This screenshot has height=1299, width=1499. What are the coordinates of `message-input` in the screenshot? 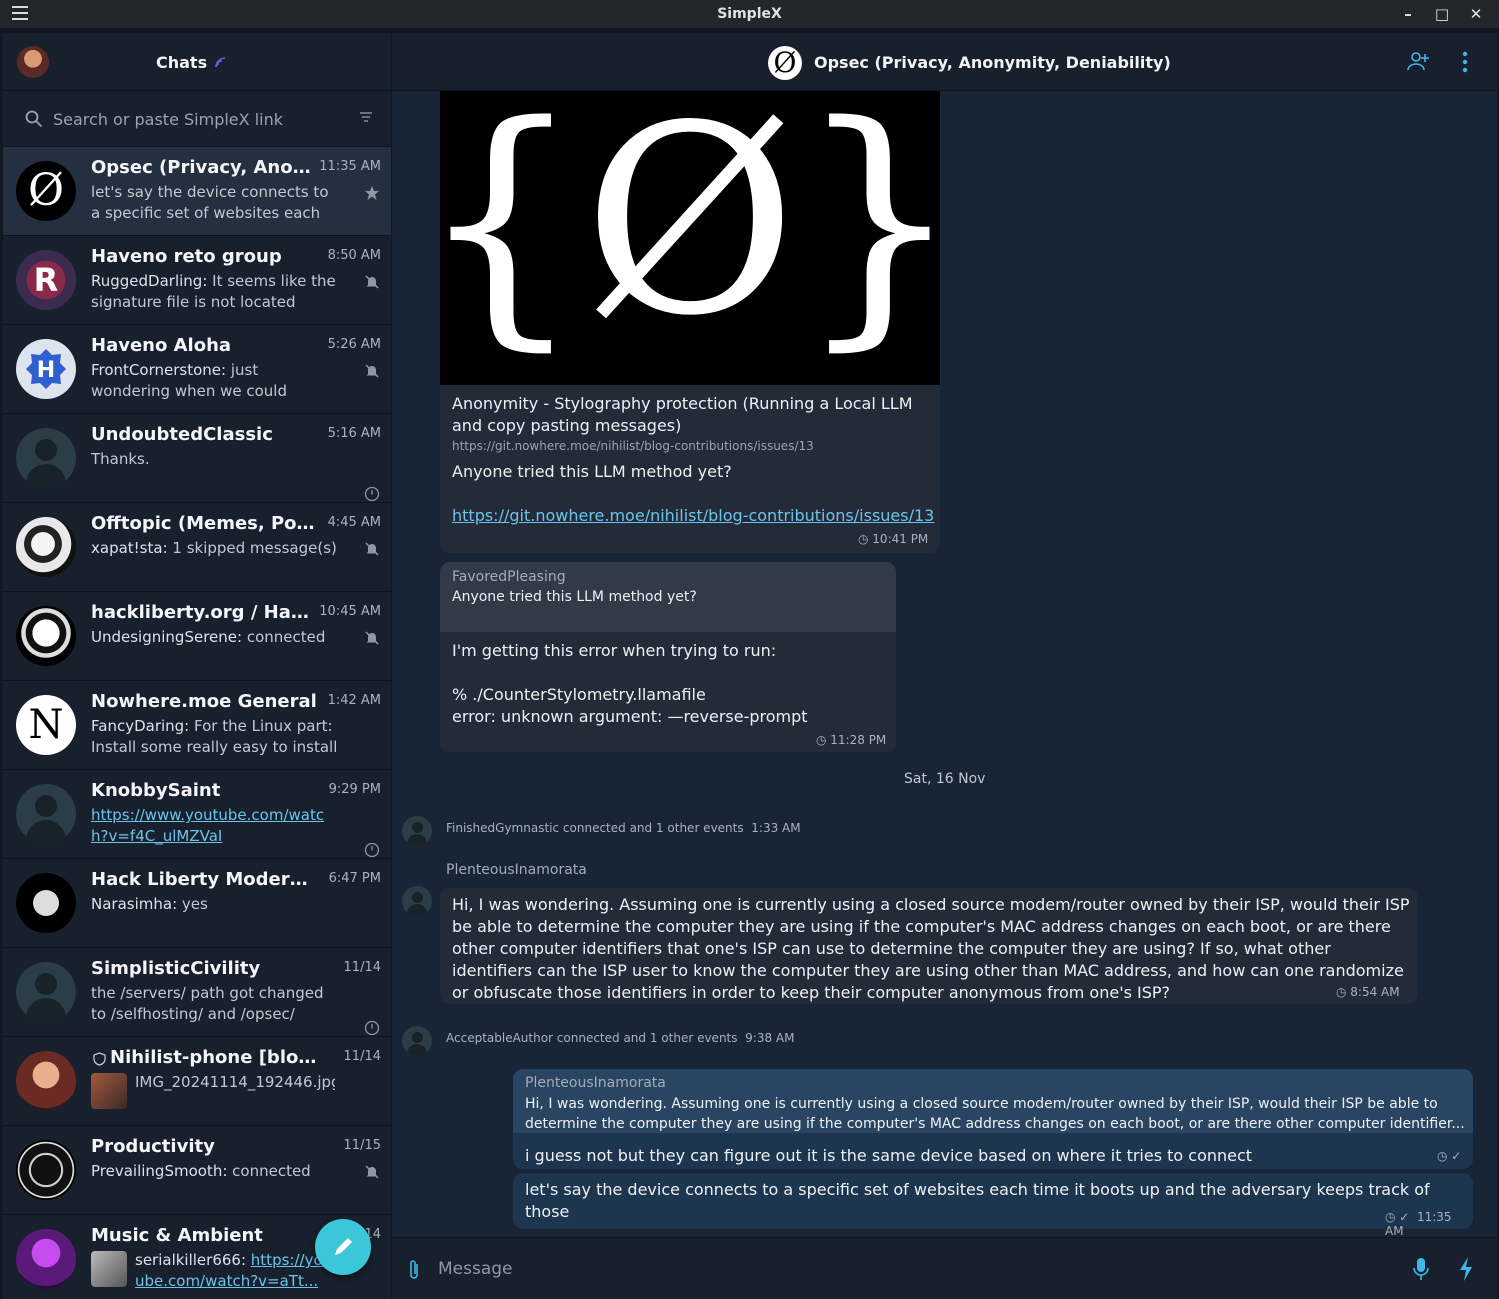 It's located at (888, 1269).